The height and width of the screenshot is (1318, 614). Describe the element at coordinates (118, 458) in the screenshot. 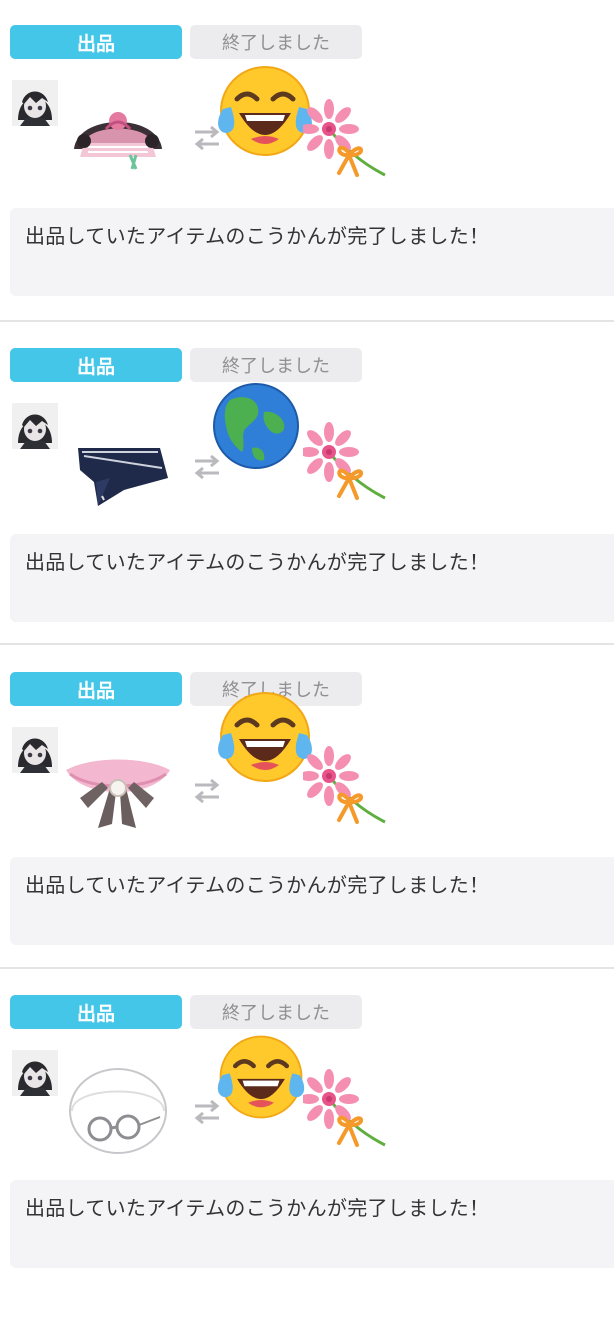

I see `sailor-collar-icon` at that location.